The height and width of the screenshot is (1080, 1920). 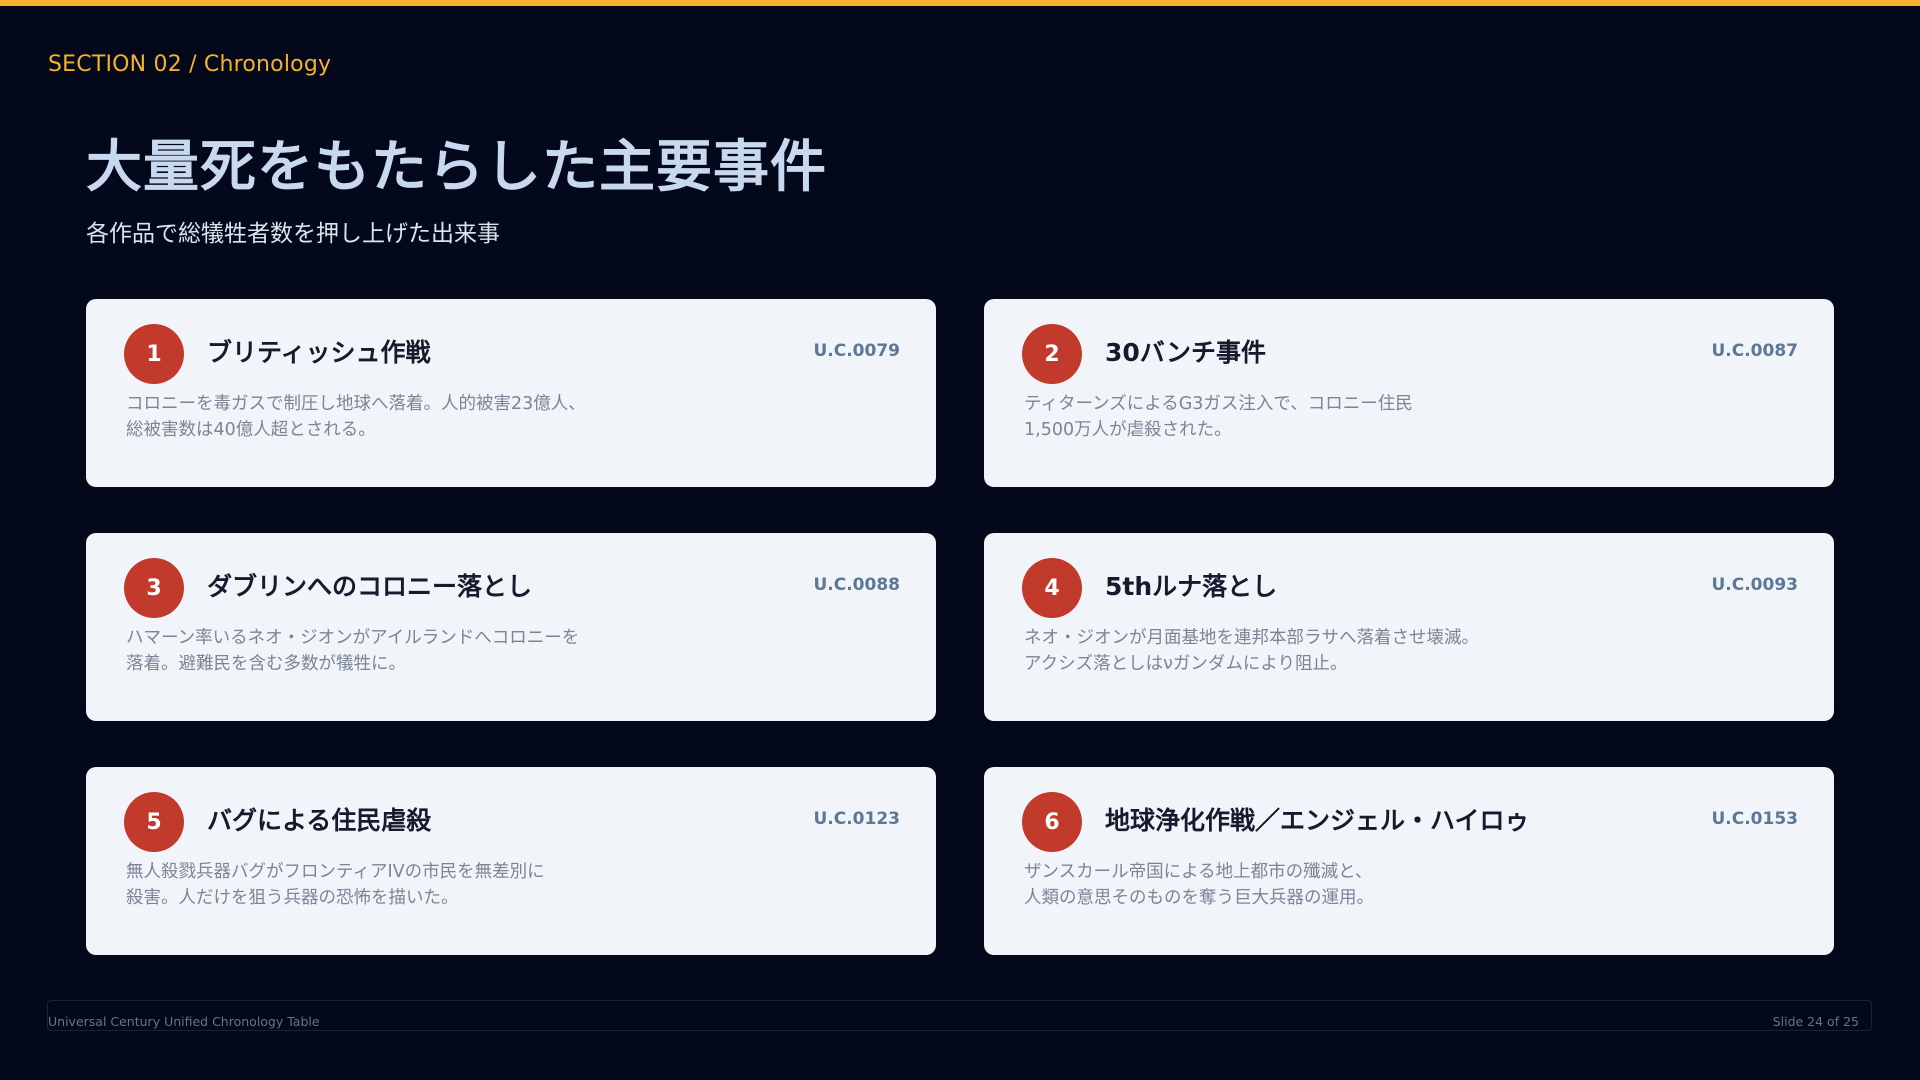 I want to click on event-date: U.C.0088, so click(x=856, y=585).